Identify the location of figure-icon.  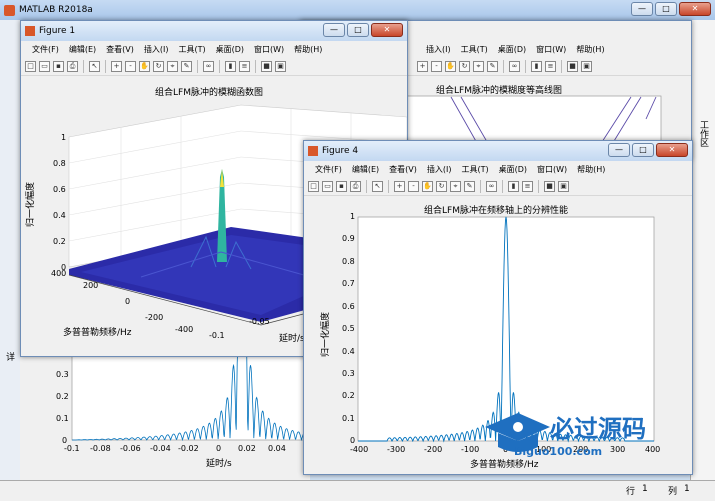
(313, 151).